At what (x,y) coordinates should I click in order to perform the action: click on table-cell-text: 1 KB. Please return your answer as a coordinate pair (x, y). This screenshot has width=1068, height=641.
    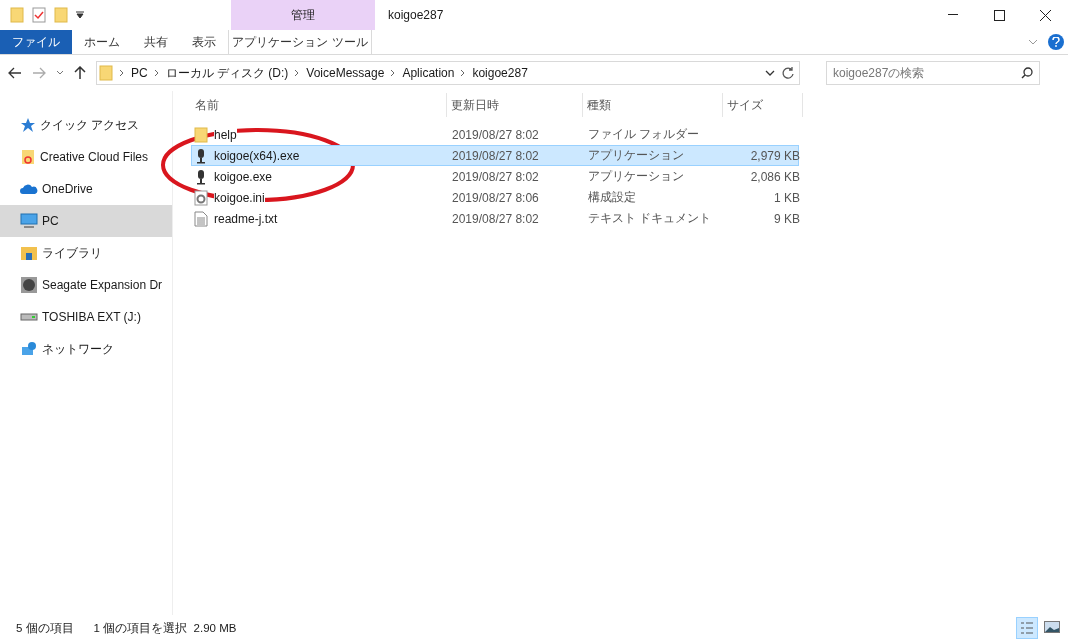
    Looking at the image, I should click on (786, 197).